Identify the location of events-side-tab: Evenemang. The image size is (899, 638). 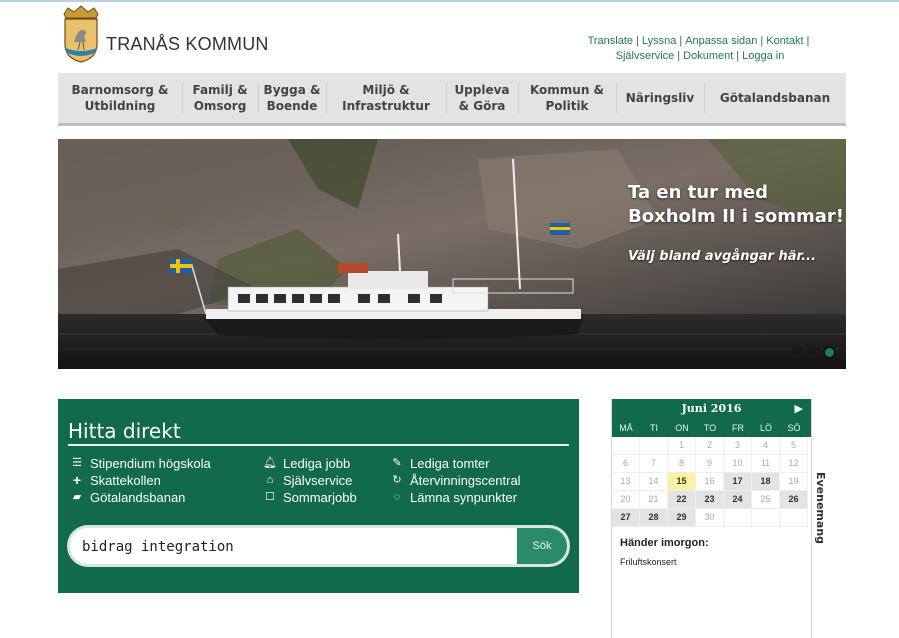
(820, 508).